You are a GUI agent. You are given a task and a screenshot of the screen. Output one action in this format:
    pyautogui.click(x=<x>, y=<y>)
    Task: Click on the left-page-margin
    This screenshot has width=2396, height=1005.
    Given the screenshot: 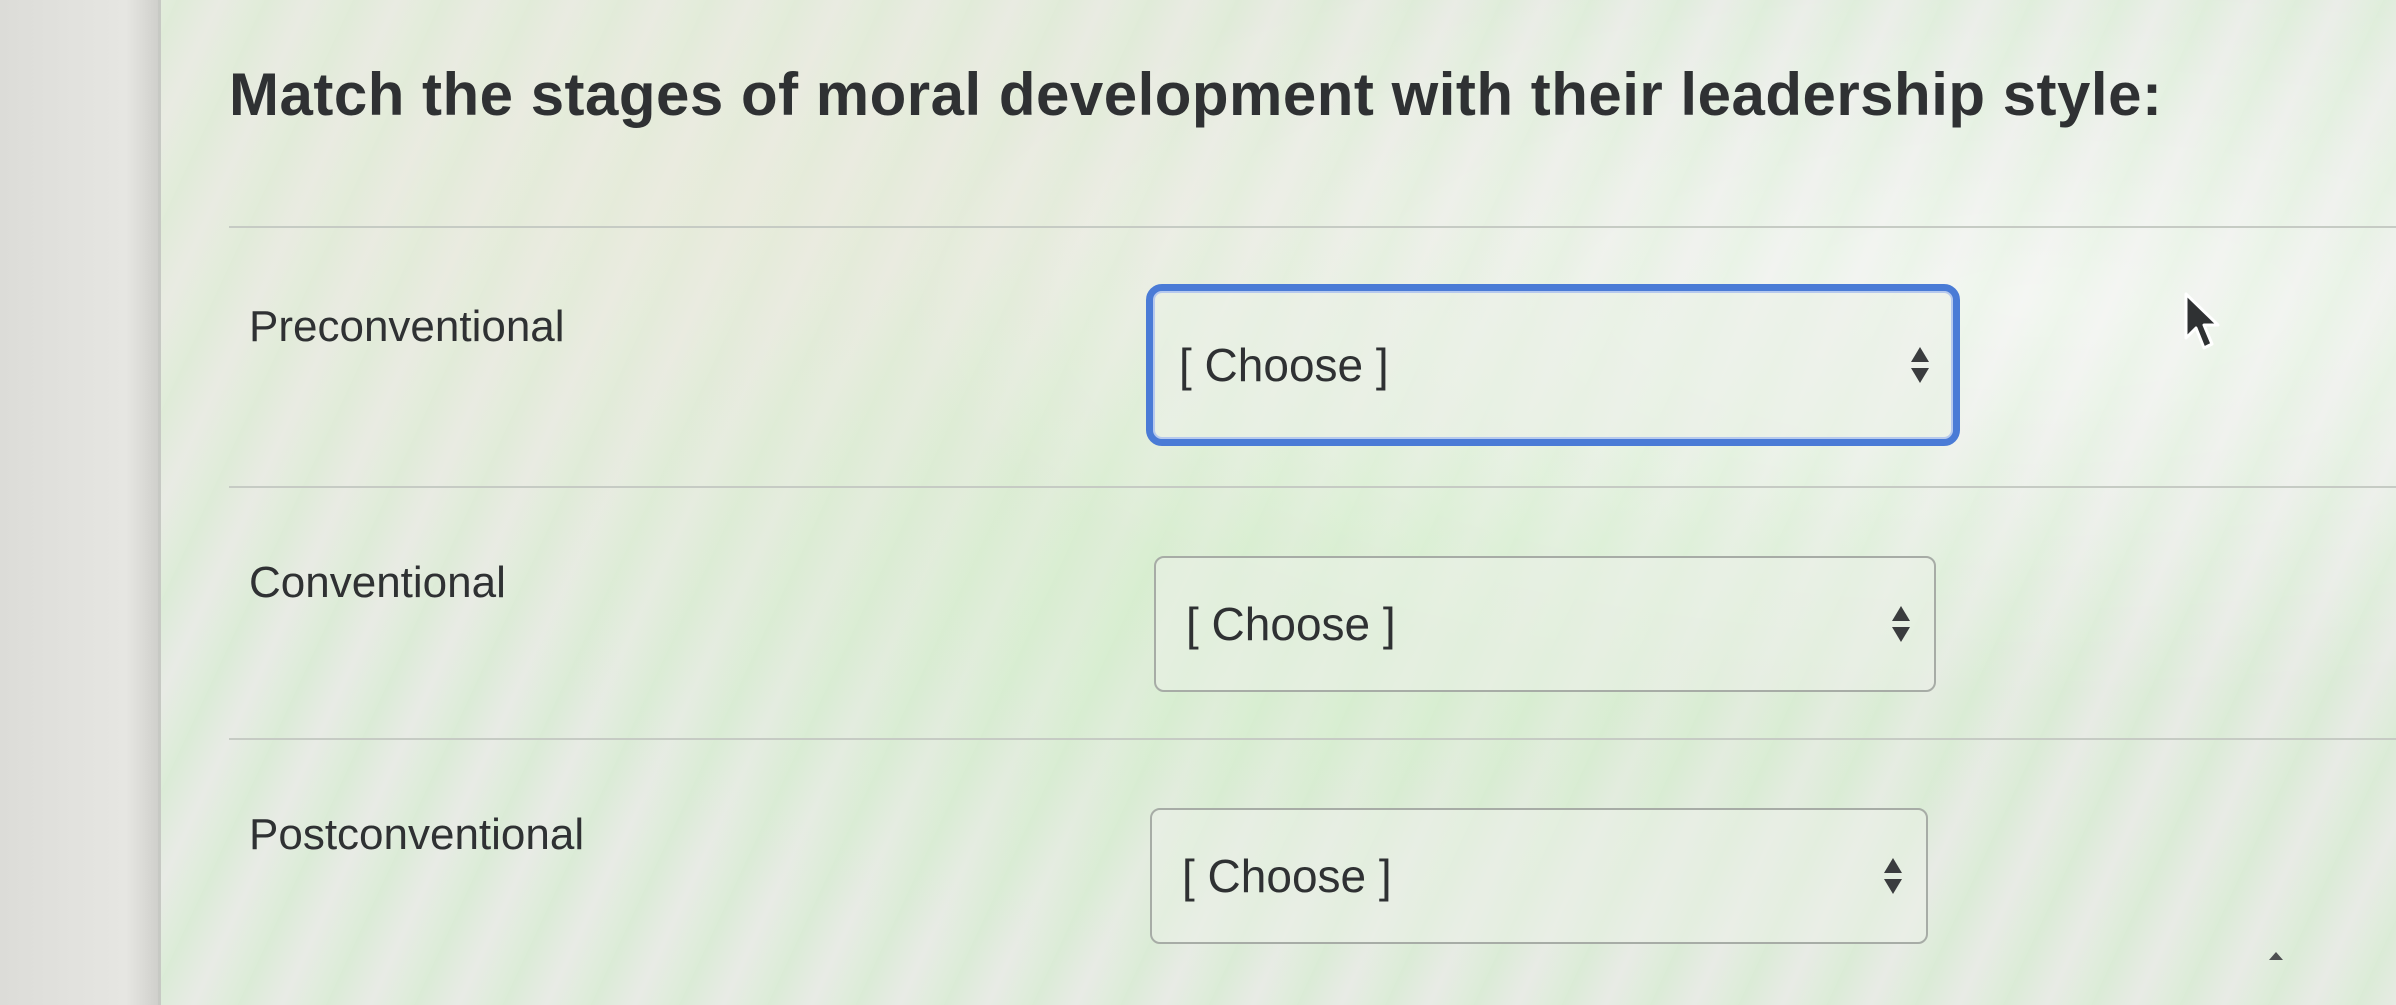 What is the action you would take?
    pyautogui.click(x=80, y=502)
    